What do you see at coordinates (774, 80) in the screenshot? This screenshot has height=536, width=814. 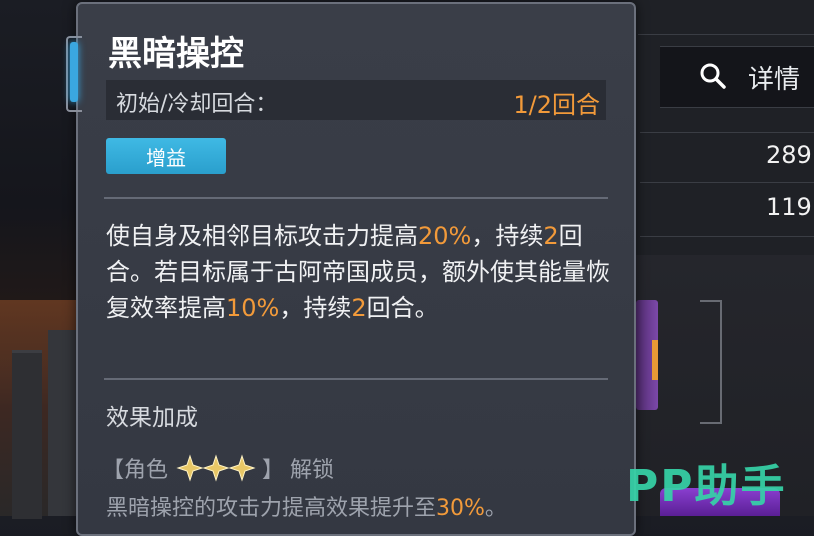 I see `detail-label: 详情` at bounding box center [774, 80].